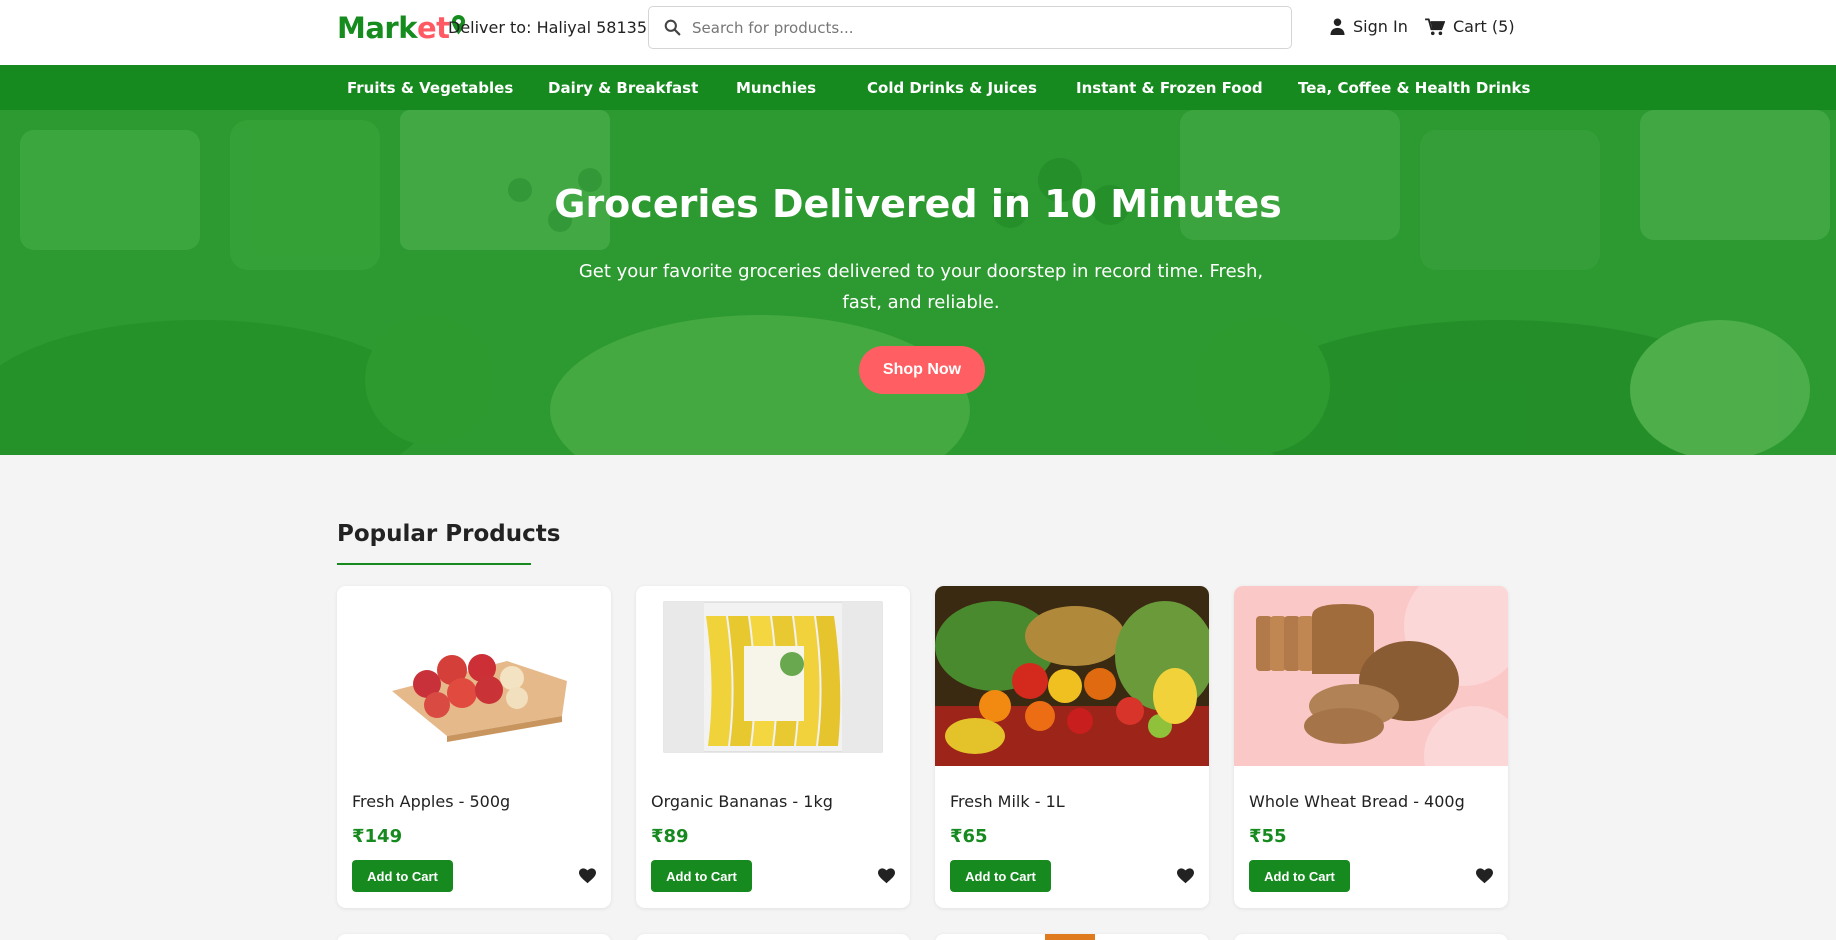 The width and height of the screenshot is (1836, 940). I want to click on product-image-apples, so click(474, 676).